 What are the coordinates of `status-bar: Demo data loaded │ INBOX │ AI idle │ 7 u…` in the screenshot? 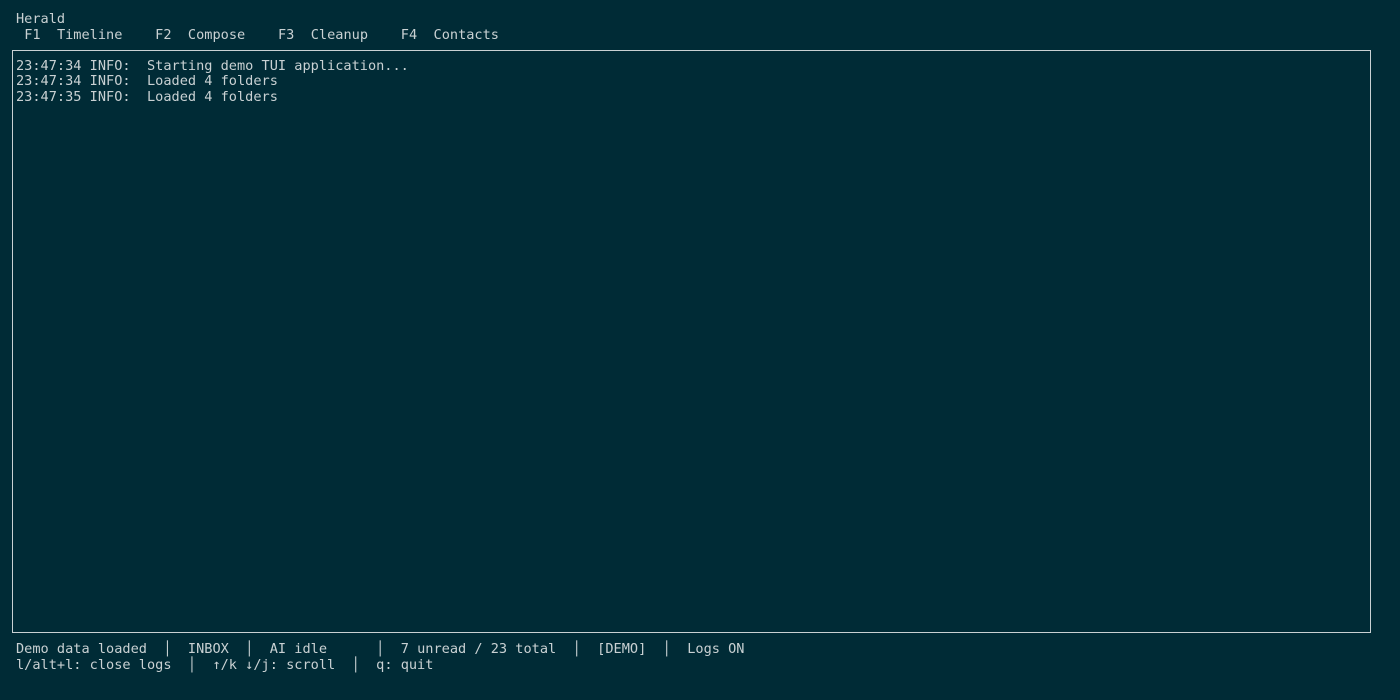 It's located at (380, 649).